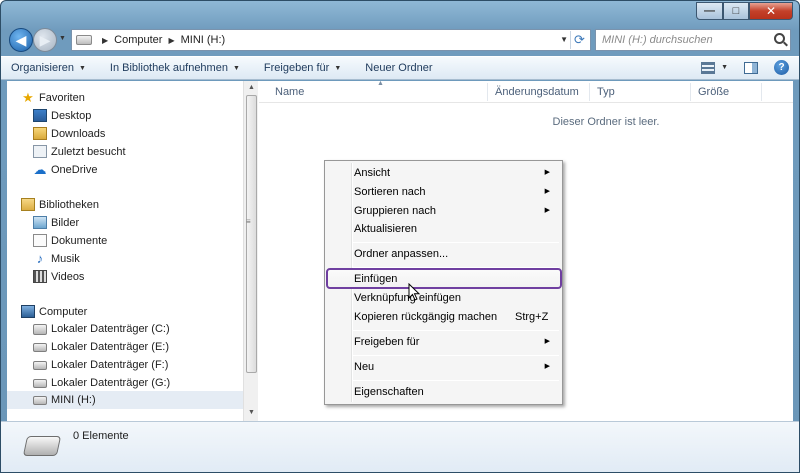 The image size is (800, 473). What do you see at coordinates (781, 67) in the screenshot?
I see `help-icon: ?` at bounding box center [781, 67].